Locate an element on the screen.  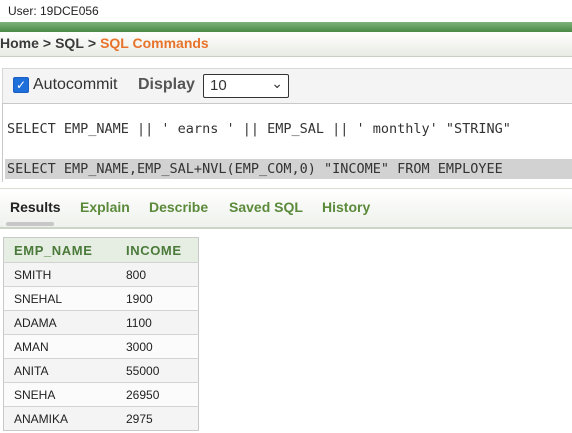
table-row: SNEHAL 1900 is located at coordinates (101, 298).